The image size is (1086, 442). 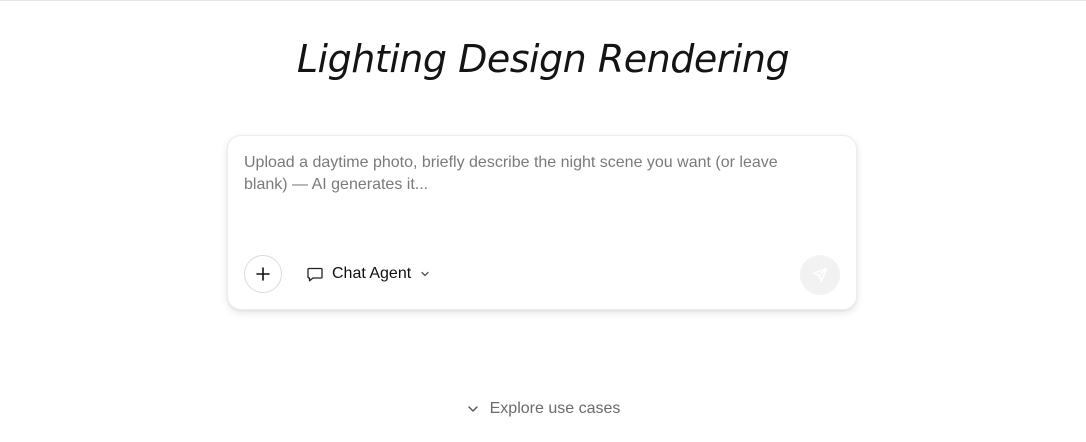 I want to click on top-divider, so click(x=543, y=0).